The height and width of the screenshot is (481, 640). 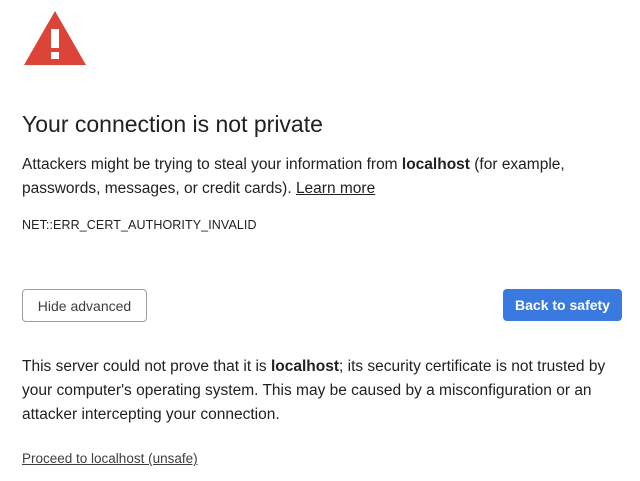 I want to click on warning-icon, so click(x=55, y=38).